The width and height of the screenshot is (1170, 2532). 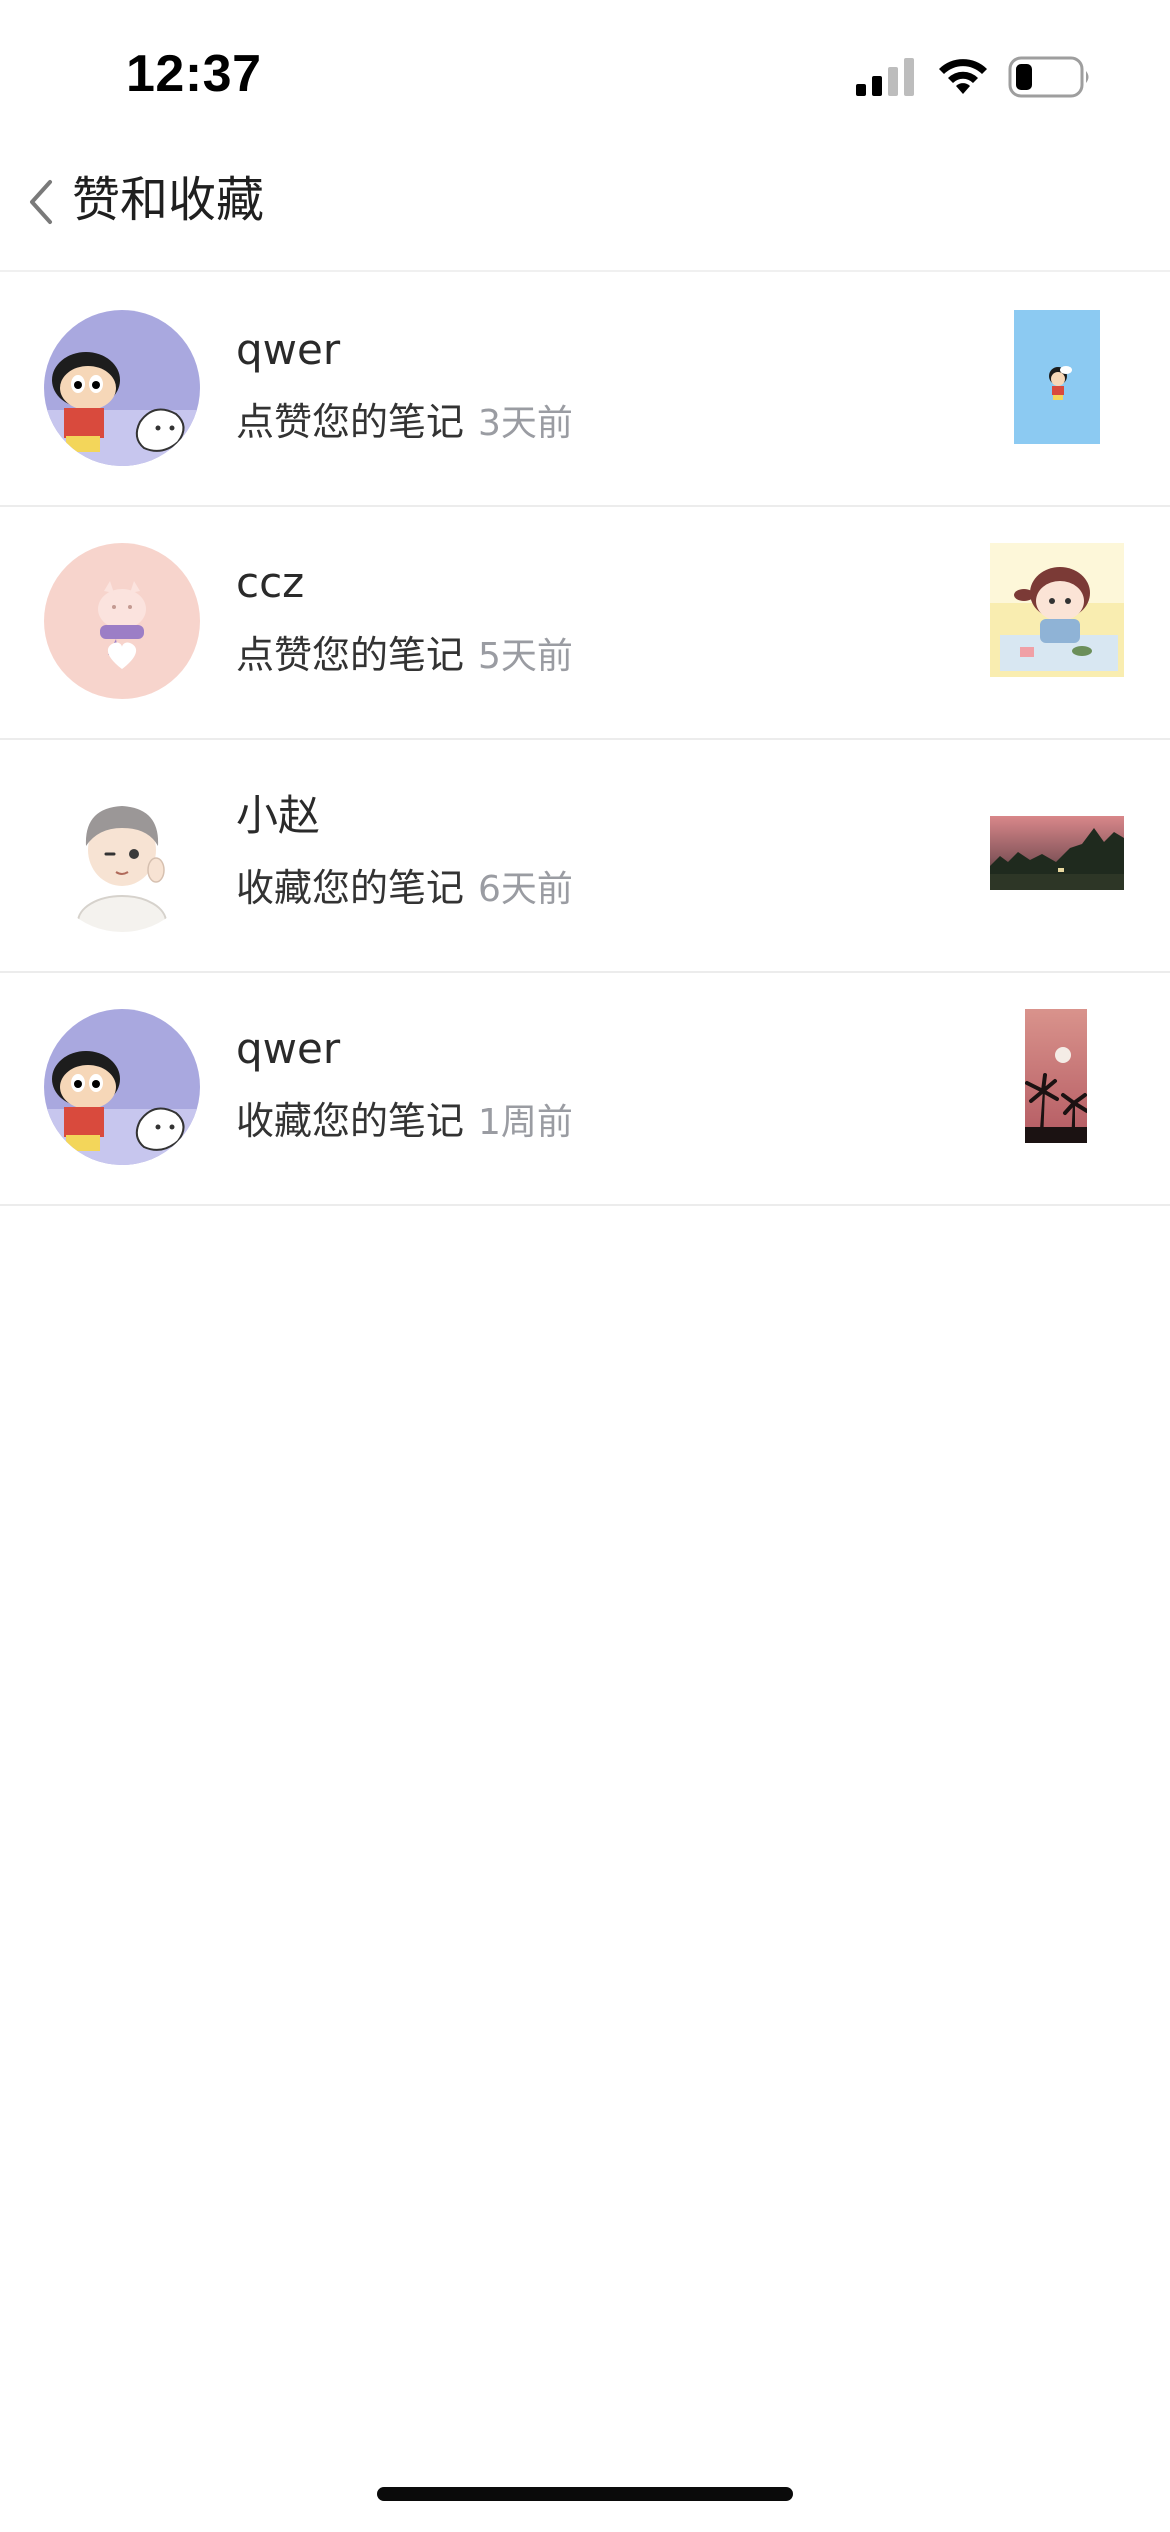 I want to click on chevron-left-icon, so click(x=41, y=202).